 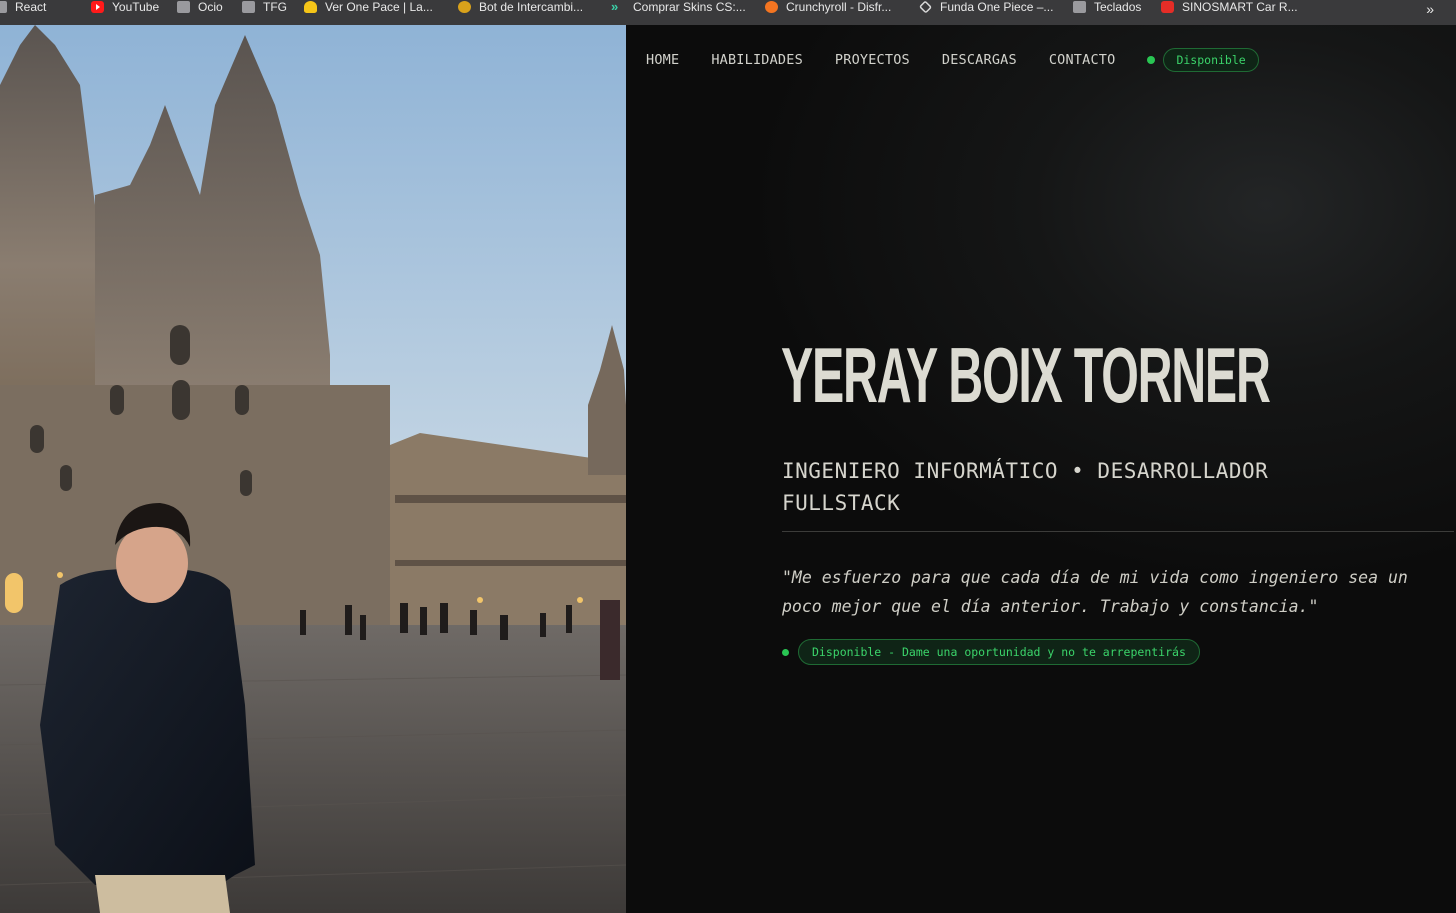 What do you see at coordinates (1118, 7) in the screenshot?
I see `bookmark-label: Teclados` at bounding box center [1118, 7].